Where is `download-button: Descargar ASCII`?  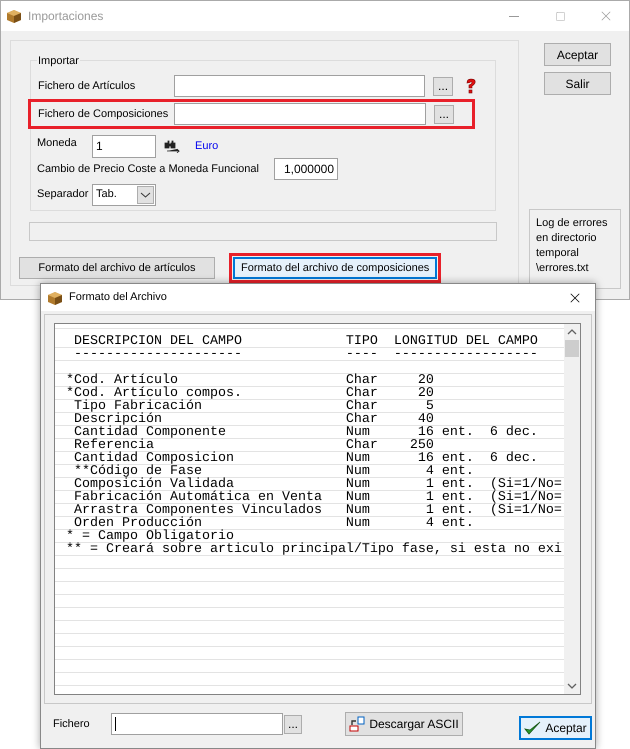
download-button: Descargar ASCII is located at coordinates (404, 724).